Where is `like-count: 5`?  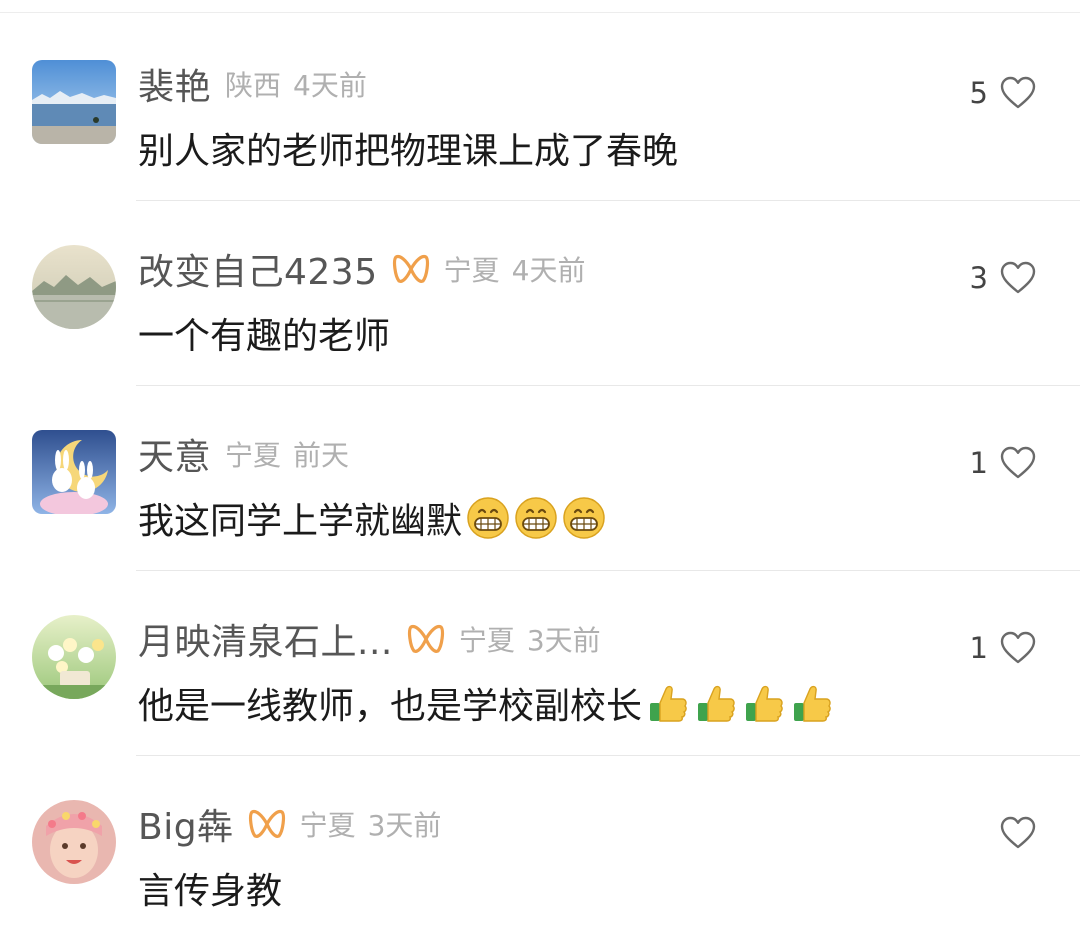 like-count: 5 is located at coordinates (978, 93).